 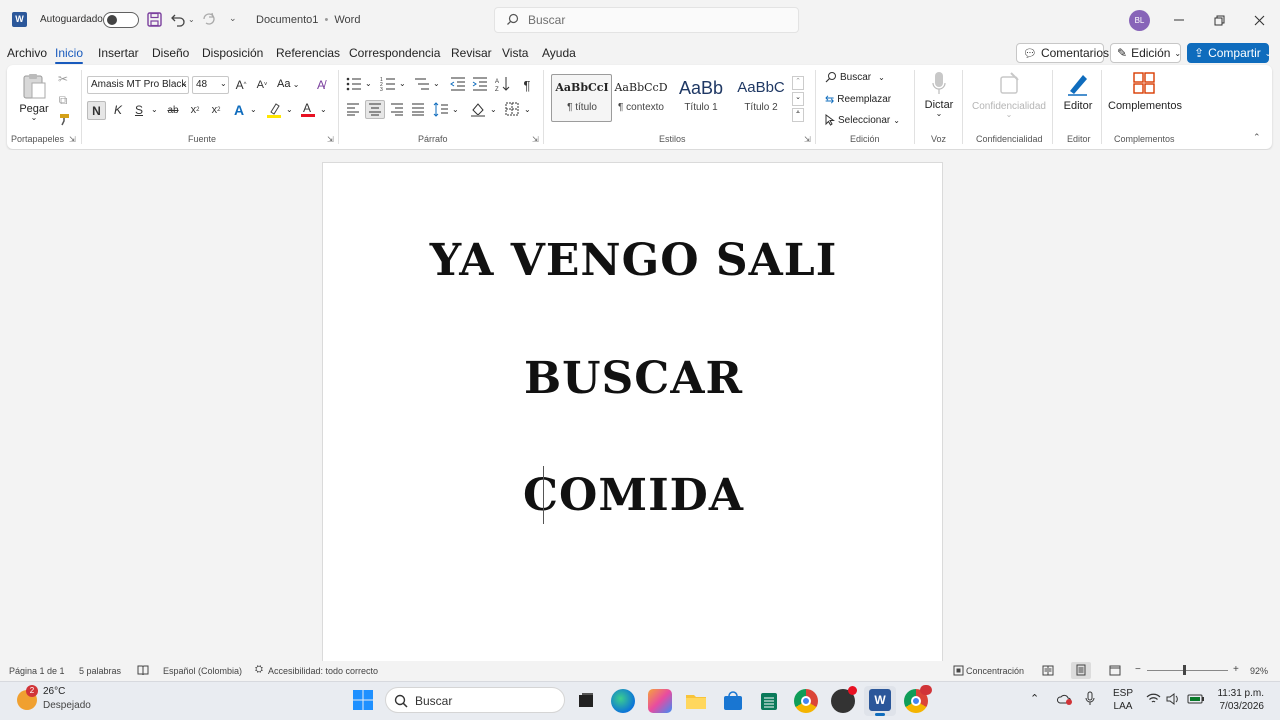 What do you see at coordinates (1138, 669) in the screenshot?
I see `zoom-out-button: −` at bounding box center [1138, 669].